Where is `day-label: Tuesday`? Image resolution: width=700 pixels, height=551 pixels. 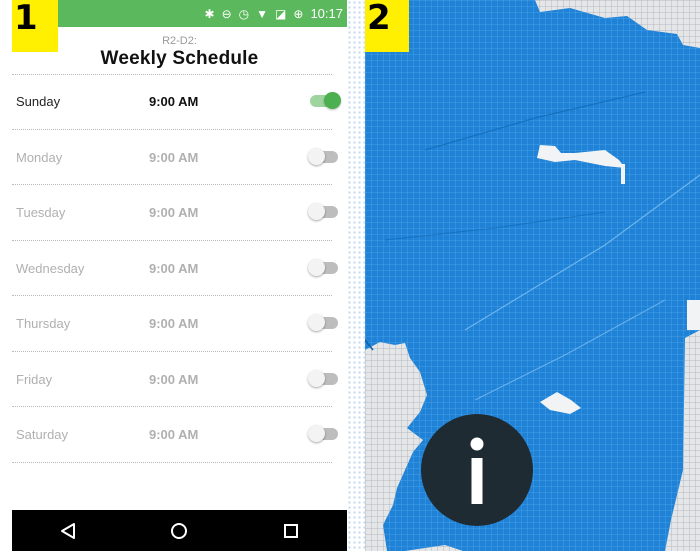 day-label: Tuesday is located at coordinates (41, 212).